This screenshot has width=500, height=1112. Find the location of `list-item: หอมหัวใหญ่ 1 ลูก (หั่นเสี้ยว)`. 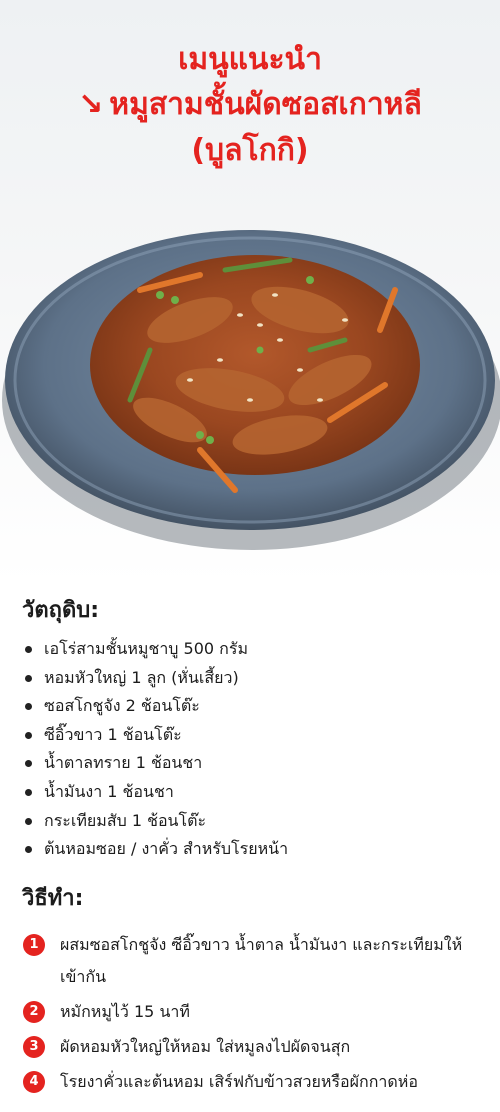

list-item: หอมหัวใหญ่ 1 ลูก (หั่นเสี้ยว) is located at coordinates (252, 678).